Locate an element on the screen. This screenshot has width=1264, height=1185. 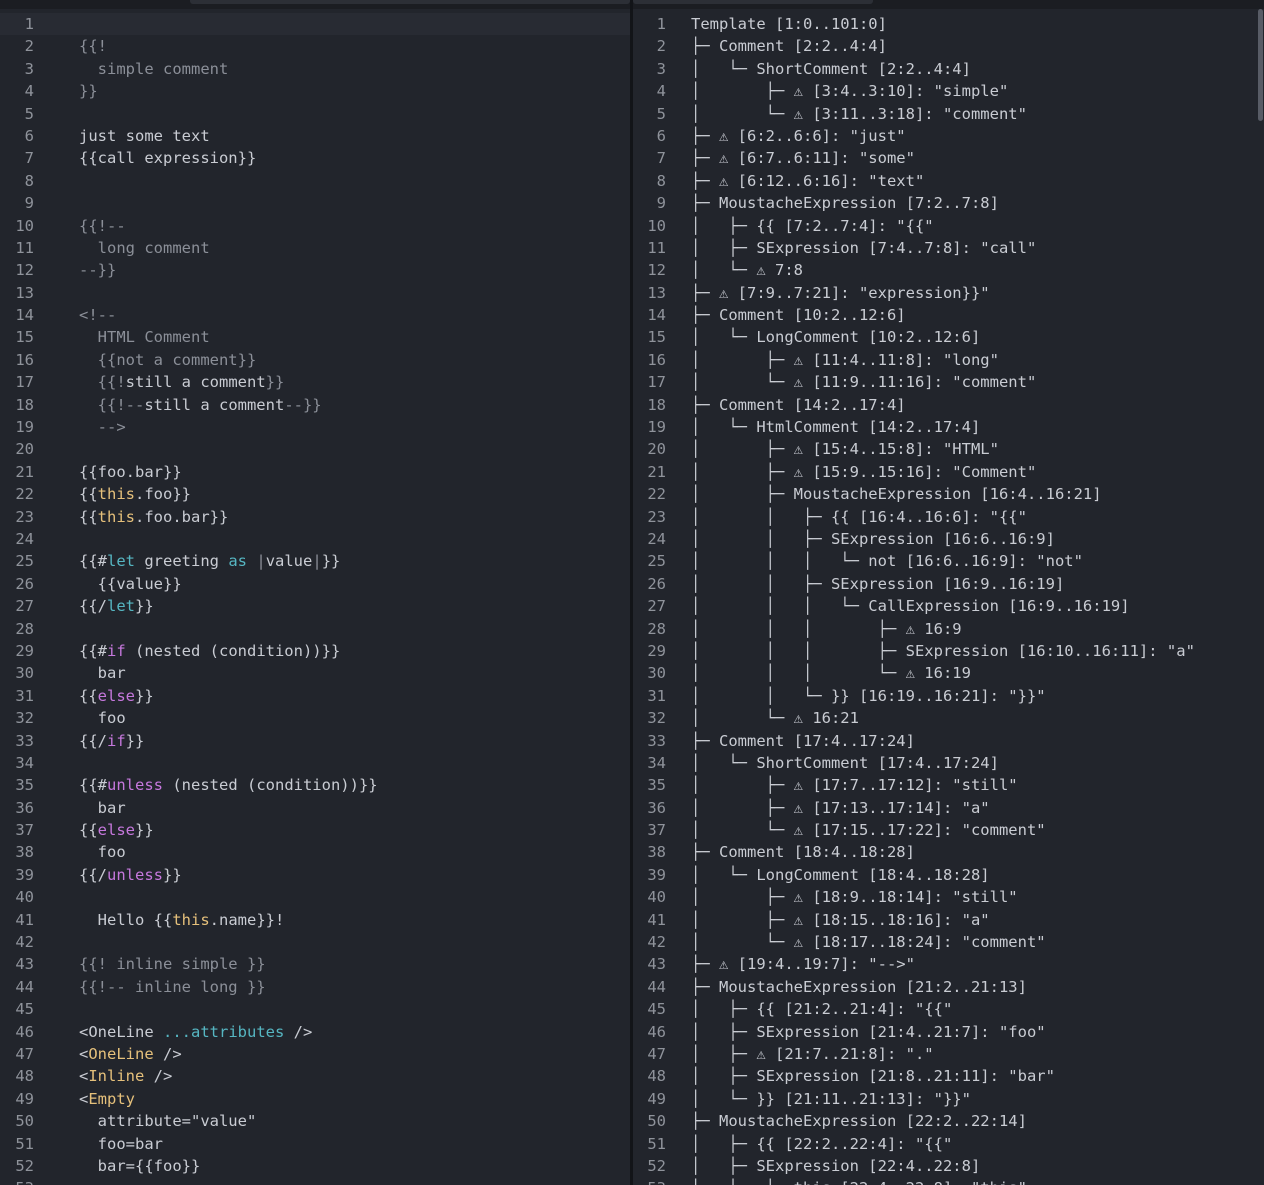
left-code-line: 10 {{!-- is located at coordinates (315, 226).